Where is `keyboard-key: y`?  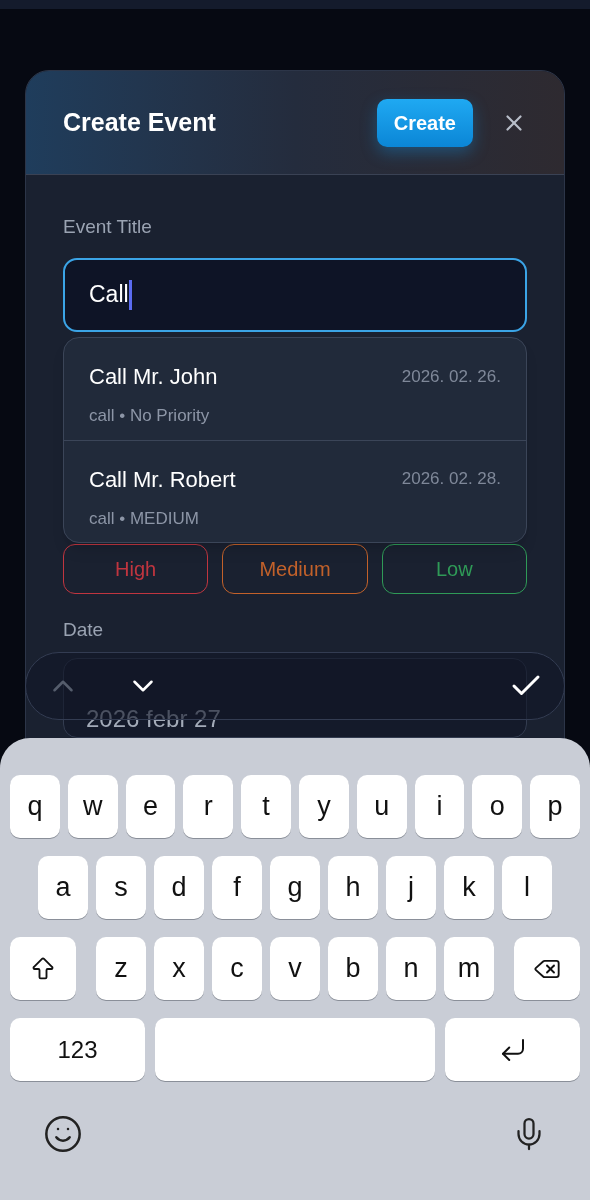
keyboard-key: y is located at coordinates (324, 806).